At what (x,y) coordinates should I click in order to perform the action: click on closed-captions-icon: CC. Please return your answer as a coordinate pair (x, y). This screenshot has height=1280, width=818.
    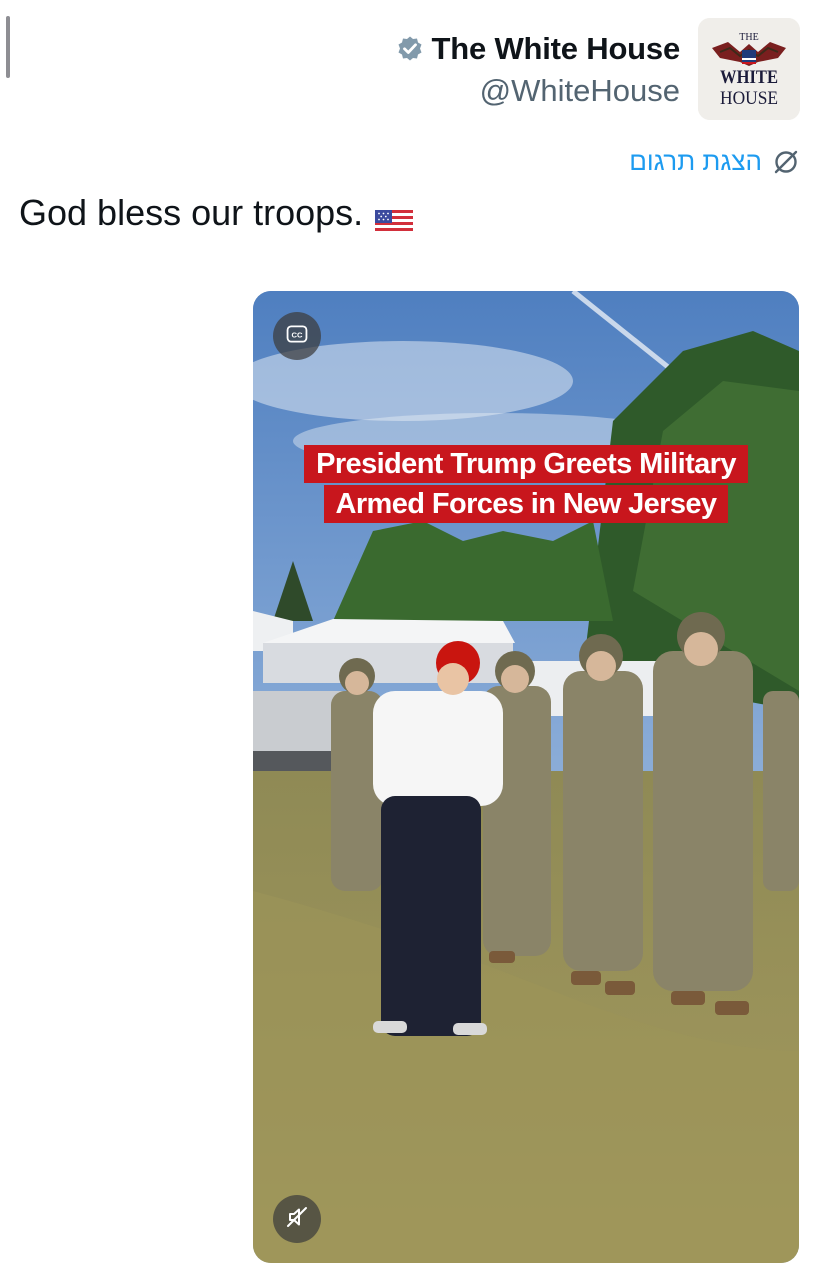
    Looking at the image, I should click on (297, 336).